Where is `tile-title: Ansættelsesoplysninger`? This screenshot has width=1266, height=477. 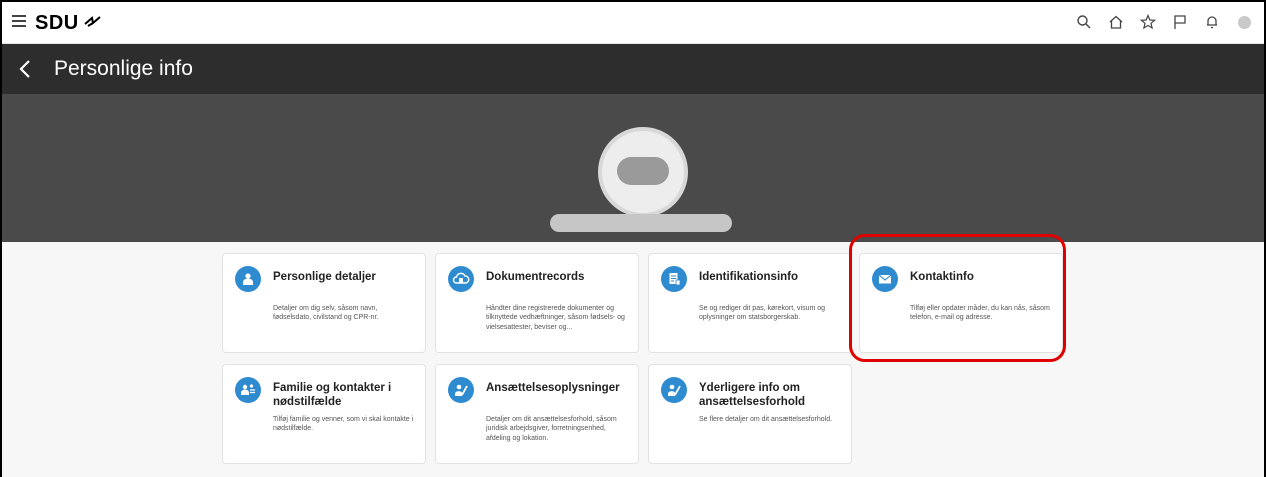
tile-title: Ansættelsesoplysninger is located at coordinates (553, 388).